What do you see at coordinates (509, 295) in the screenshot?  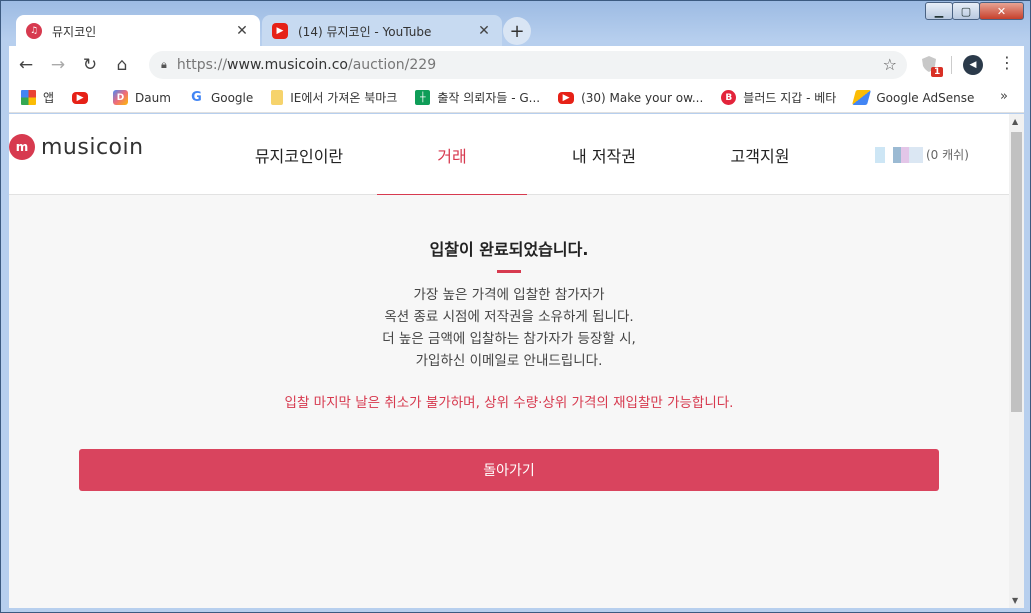 I see `description-line: 가장 높은 가격에 입찰한 참가자가` at bounding box center [509, 295].